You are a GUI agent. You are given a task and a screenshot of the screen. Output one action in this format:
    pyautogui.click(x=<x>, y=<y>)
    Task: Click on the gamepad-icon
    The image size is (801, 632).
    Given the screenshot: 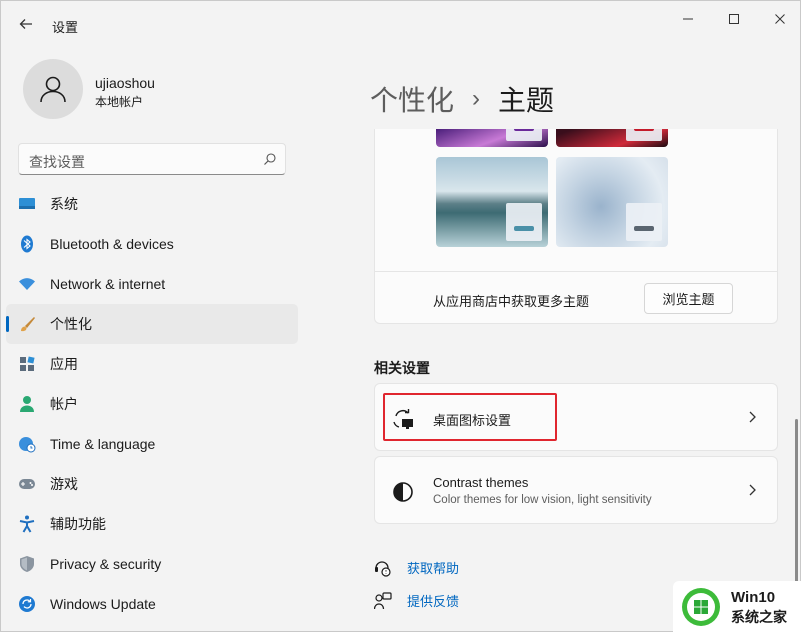 What is the action you would take?
    pyautogui.click(x=27, y=484)
    